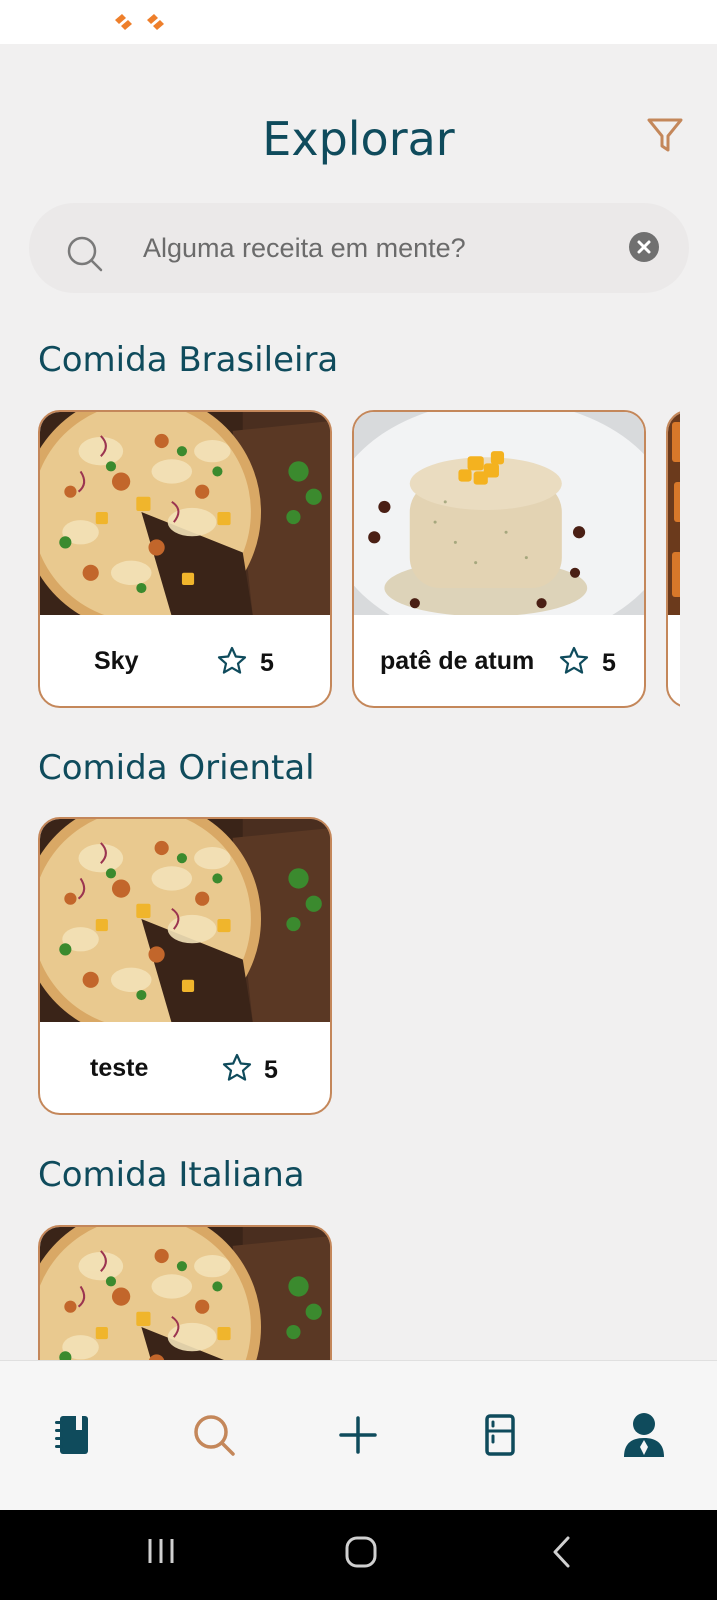 This screenshot has width=717, height=1600. I want to click on section-title: Comida Oriental, so click(176, 768).